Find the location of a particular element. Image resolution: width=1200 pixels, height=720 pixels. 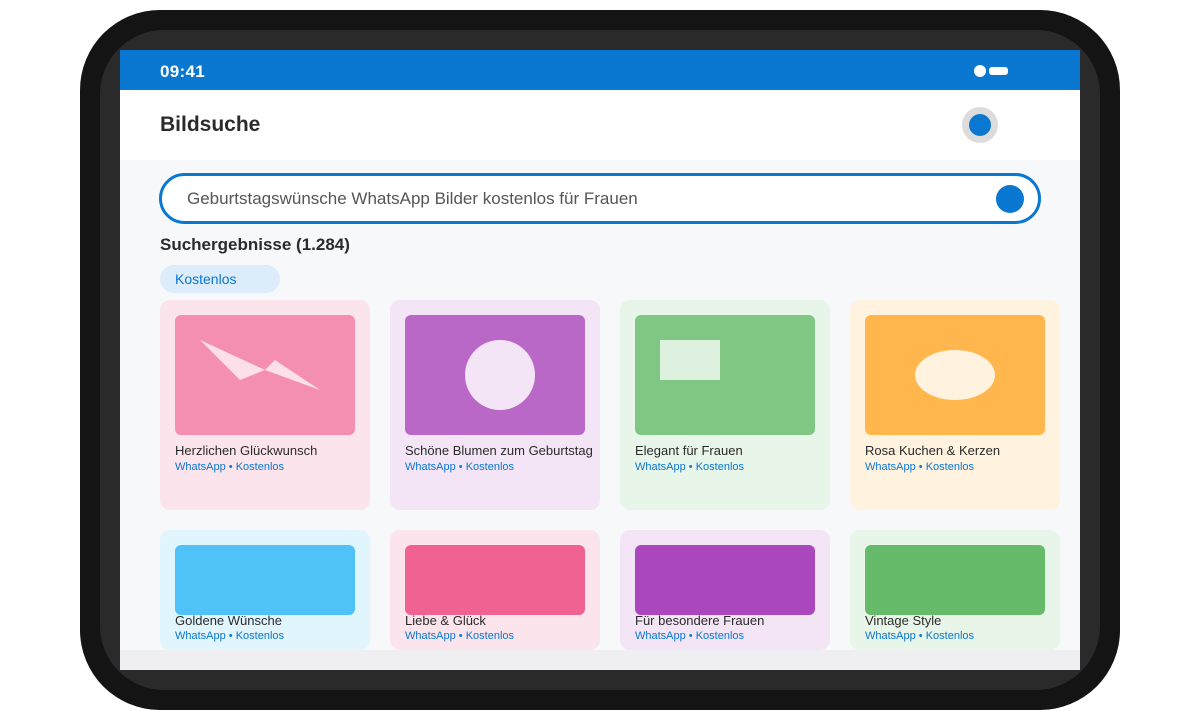

card-title: Elegant für Frauen is located at coordinates (689, 450).